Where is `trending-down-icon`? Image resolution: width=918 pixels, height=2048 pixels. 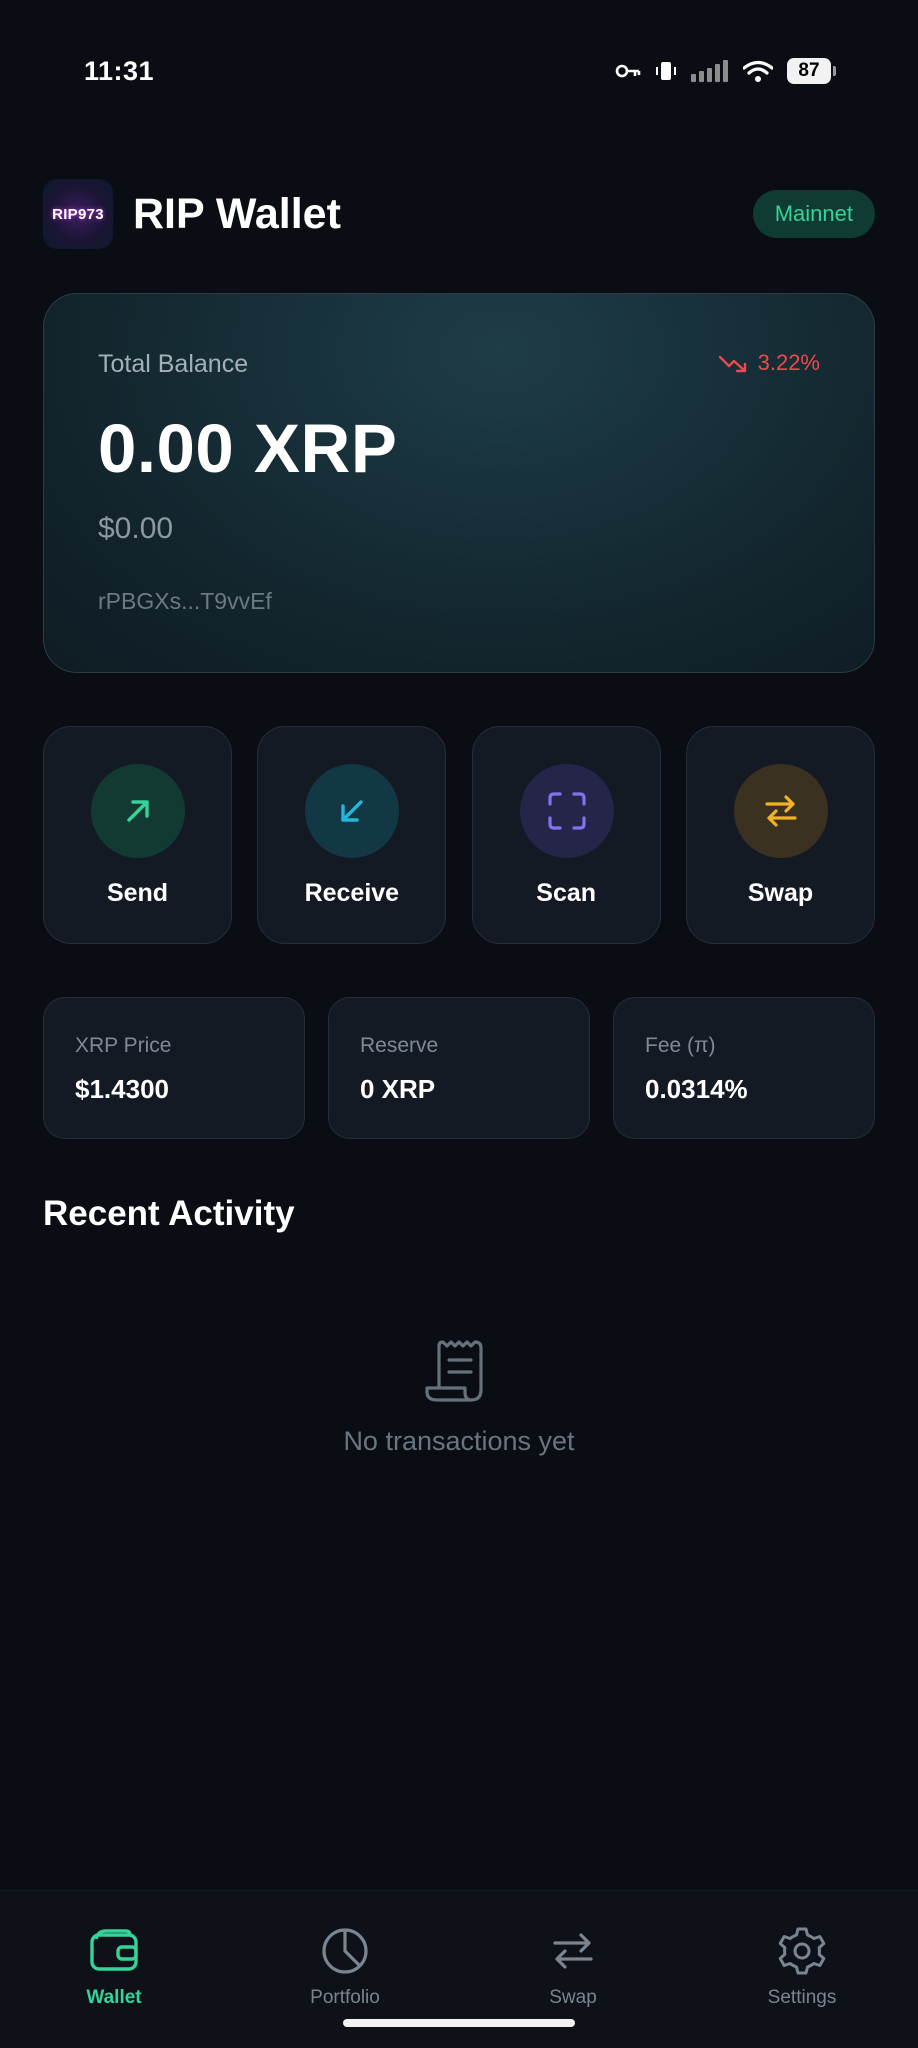
trending-down-icon is located at coordinates (732, 364).